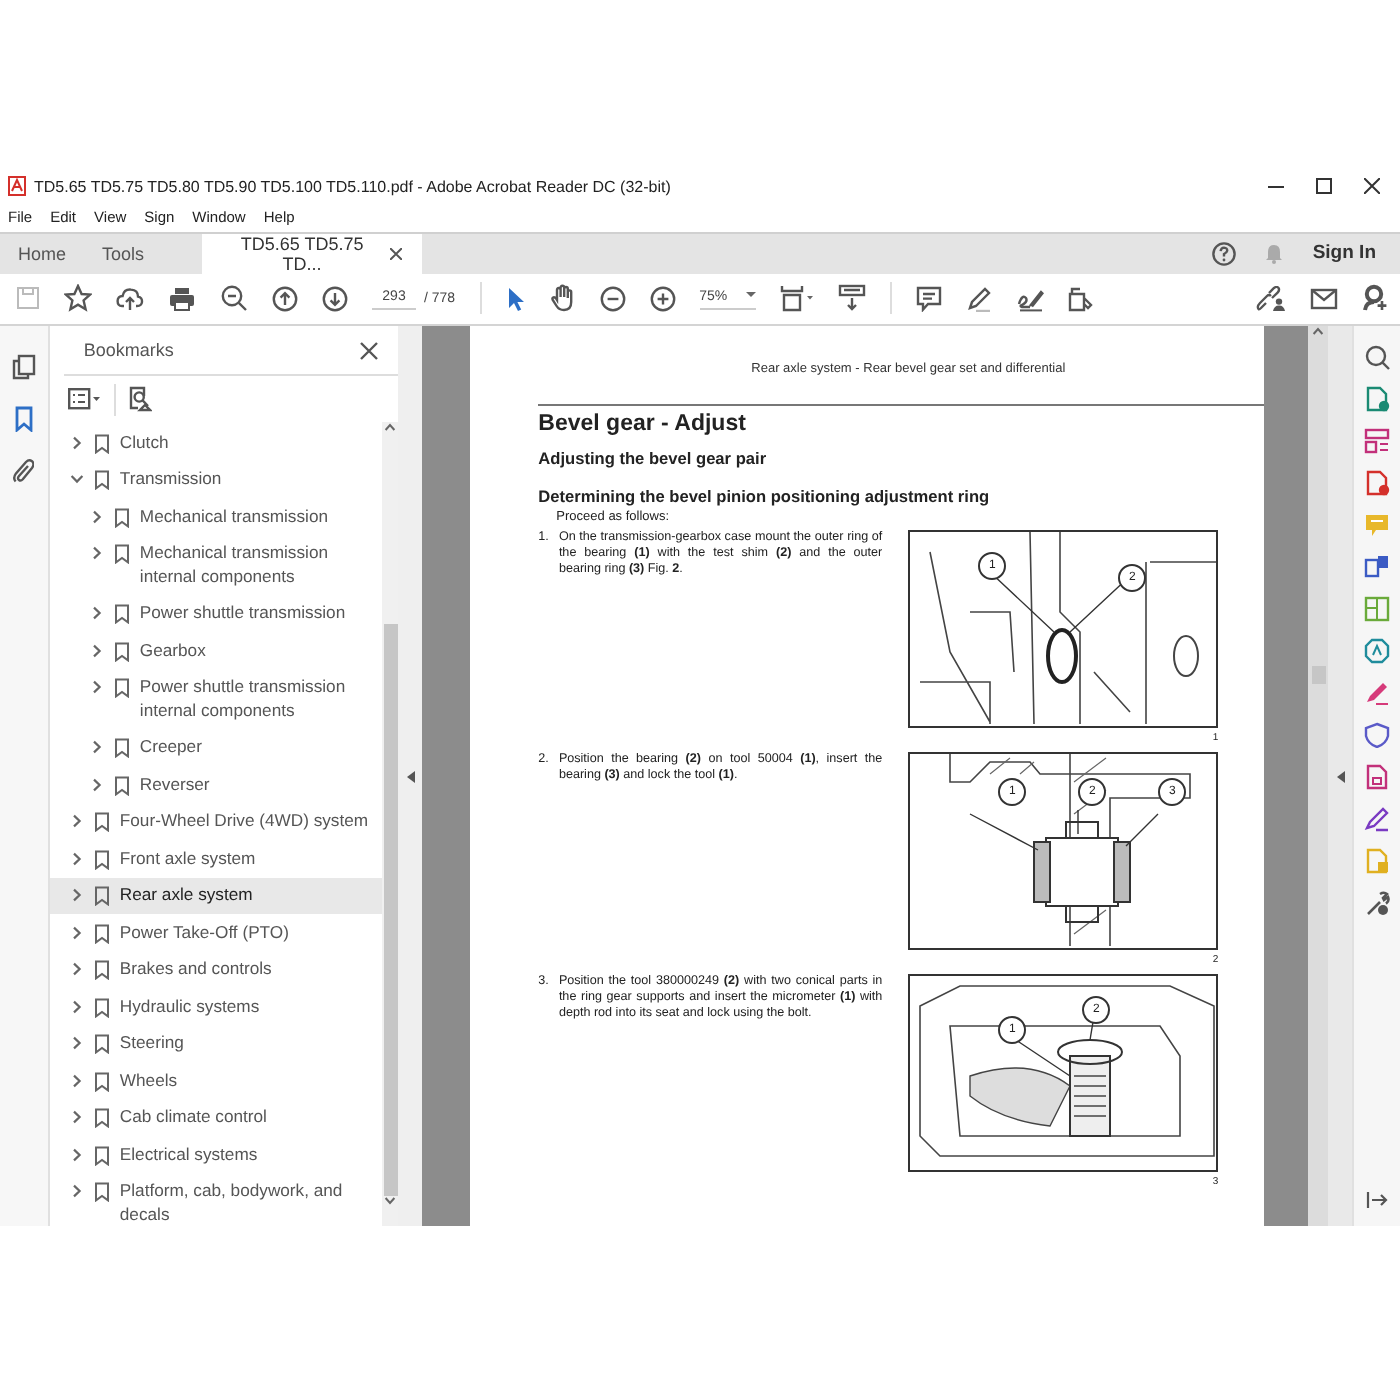  What do you see at coordinates (662, 298) in the screenshot?
I see `zoom-in-circle-icon` at bounding box center [662, 298].